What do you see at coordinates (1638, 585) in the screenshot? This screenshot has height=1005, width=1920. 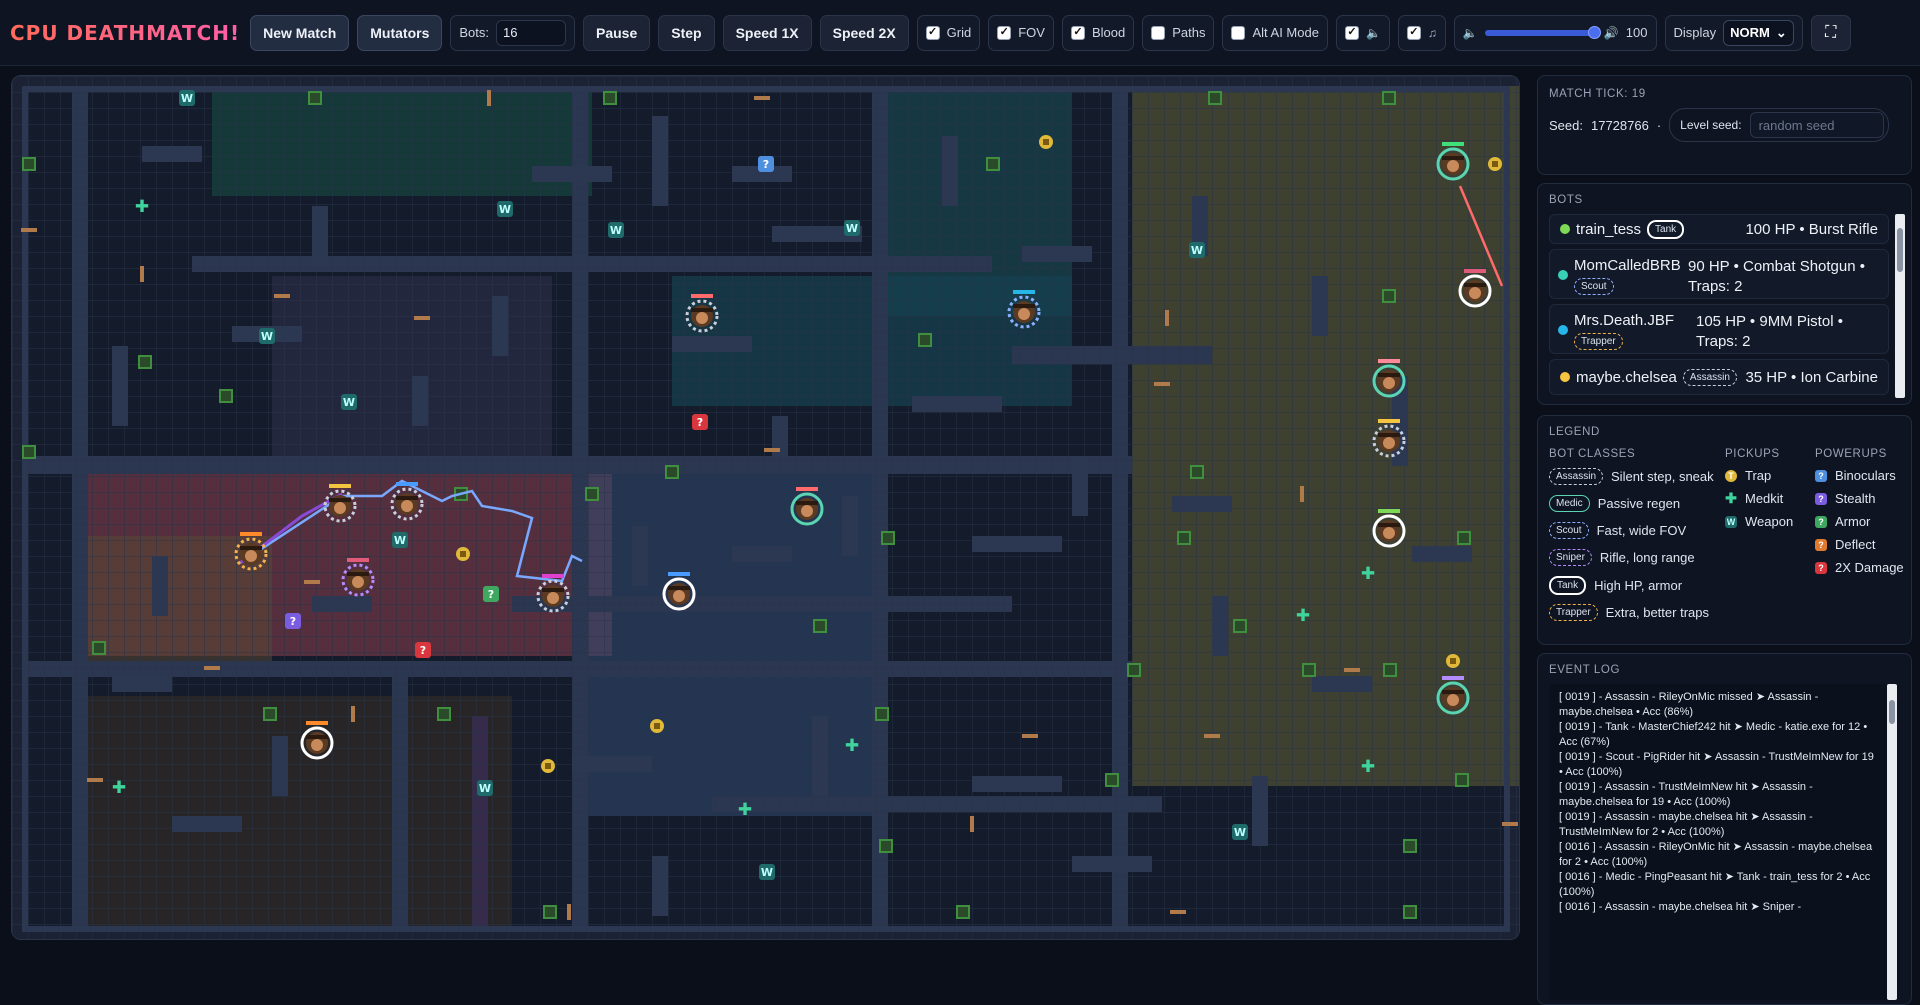 I see `class-desc: High HP, armor` at bounding box center [1638, 585].